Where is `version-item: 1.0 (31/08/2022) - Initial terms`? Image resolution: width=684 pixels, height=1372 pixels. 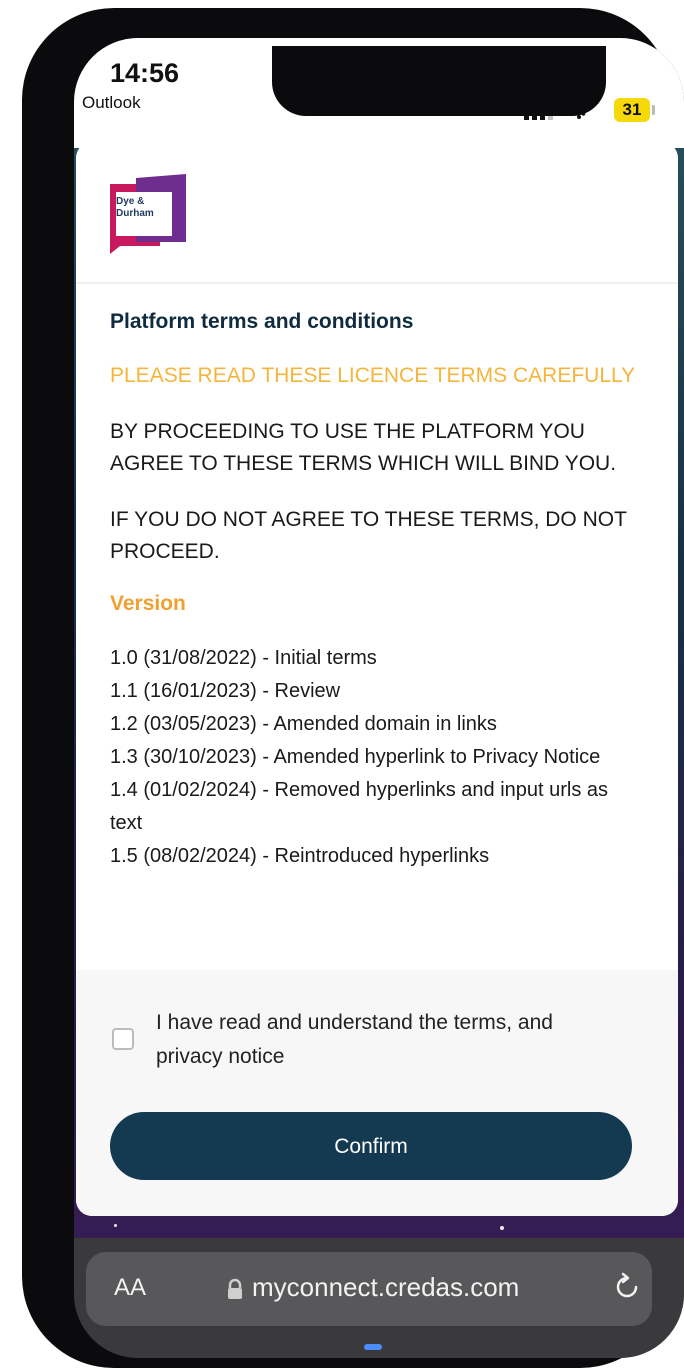 version-item: 1.0 (31/08/2022) - Initial terms is located at coordinates (243, 658).